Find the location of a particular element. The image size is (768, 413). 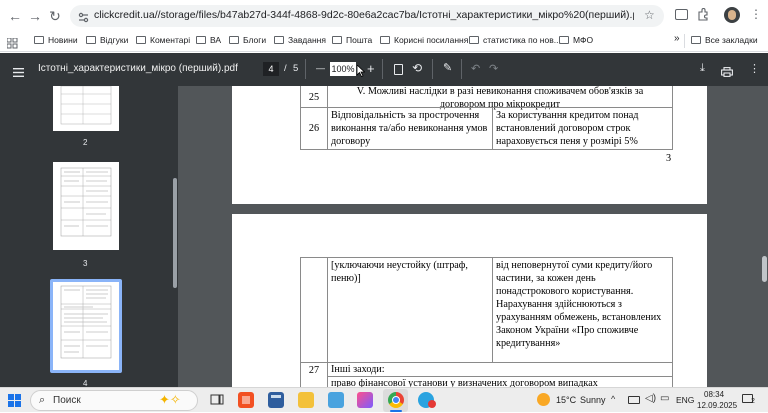

annotate-icon: ✎ is located at coordinates (447, 67).